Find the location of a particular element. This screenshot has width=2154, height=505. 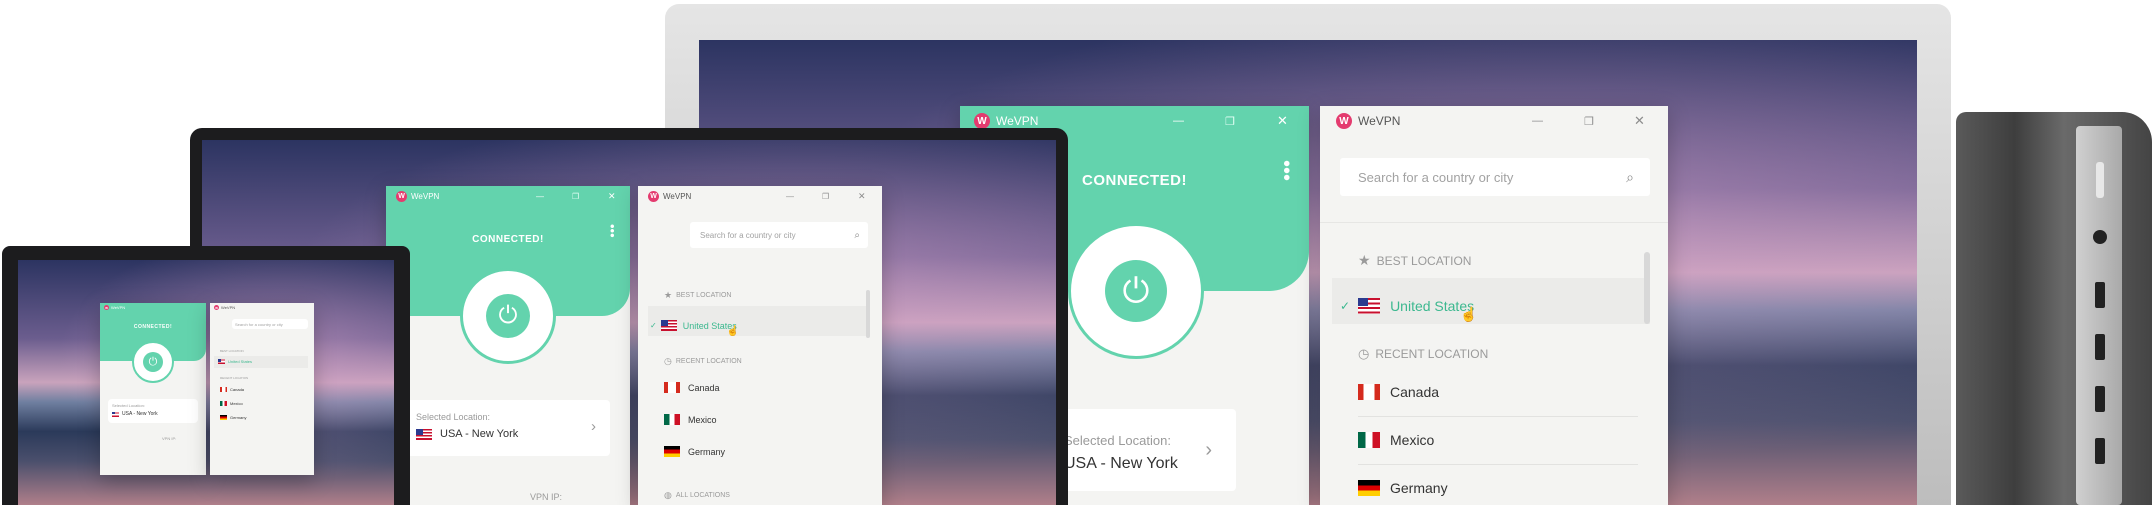

selected-location-card: Selected Location: USA - New York is located at coordinates (153, 411).